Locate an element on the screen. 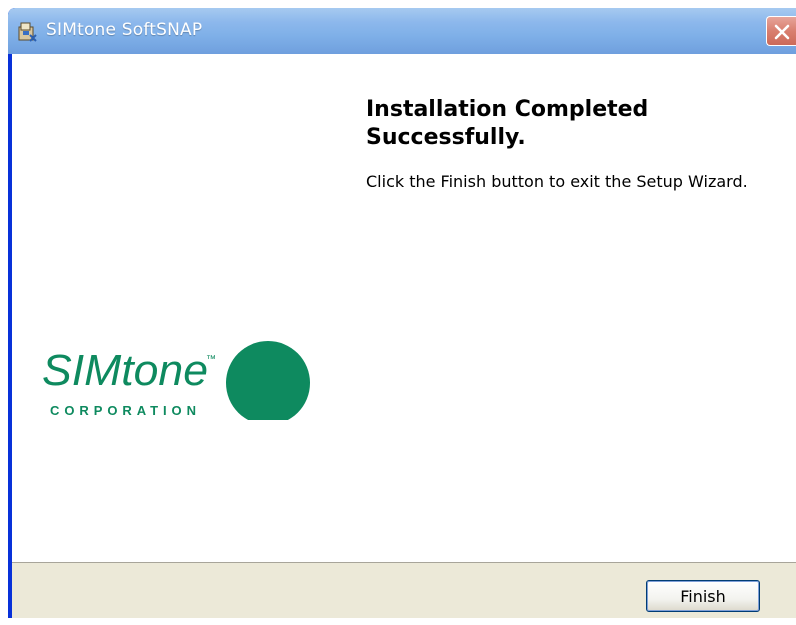 The image size is (796, 625). installer-package-icon is located at coordinates (27, 32).